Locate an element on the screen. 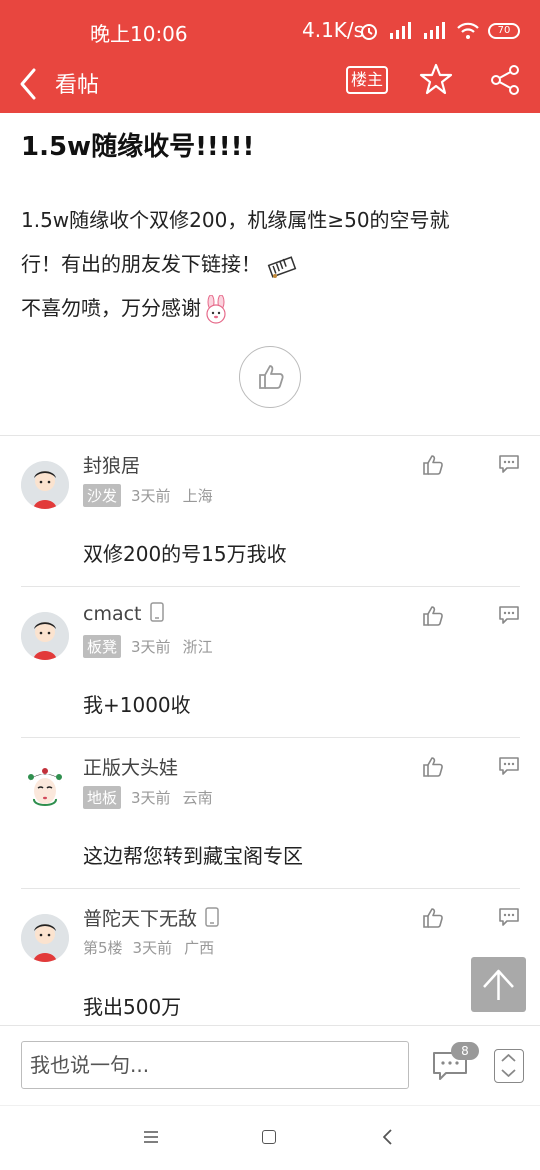 The height and width of the screenshot is (1170, 540). post-like-button is located at coordinates (270, 377).